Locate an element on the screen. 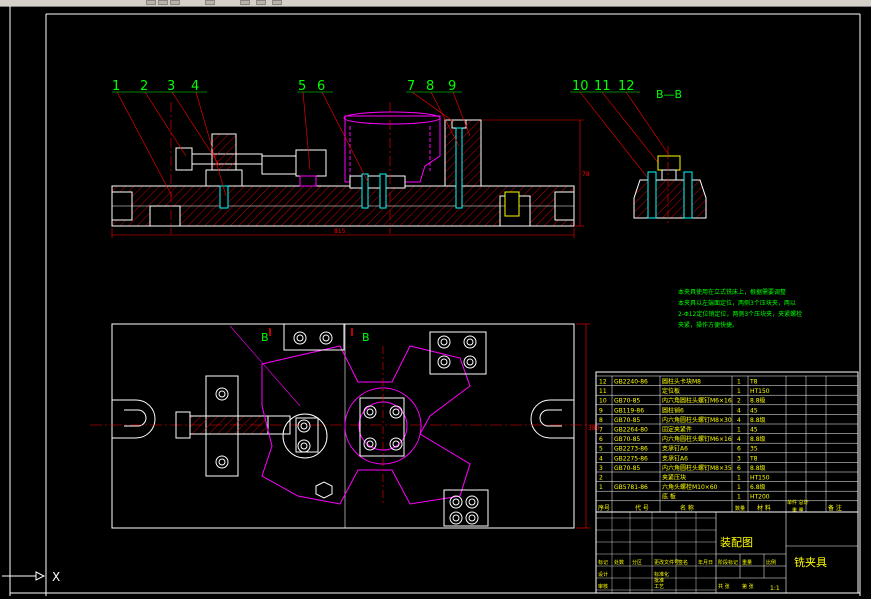 The width and height of the screenshot is (871, 599). bom-header-material: 材 料 is located at coordinates (764, 508).